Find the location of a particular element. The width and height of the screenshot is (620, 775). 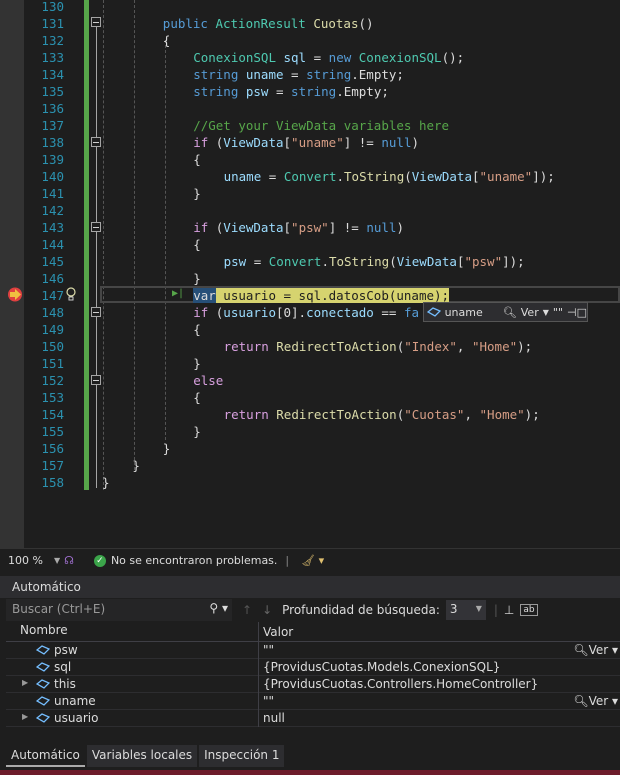

code-cleanup-icon: 🧹︎ ▾ is located at coordinates (312, 560).